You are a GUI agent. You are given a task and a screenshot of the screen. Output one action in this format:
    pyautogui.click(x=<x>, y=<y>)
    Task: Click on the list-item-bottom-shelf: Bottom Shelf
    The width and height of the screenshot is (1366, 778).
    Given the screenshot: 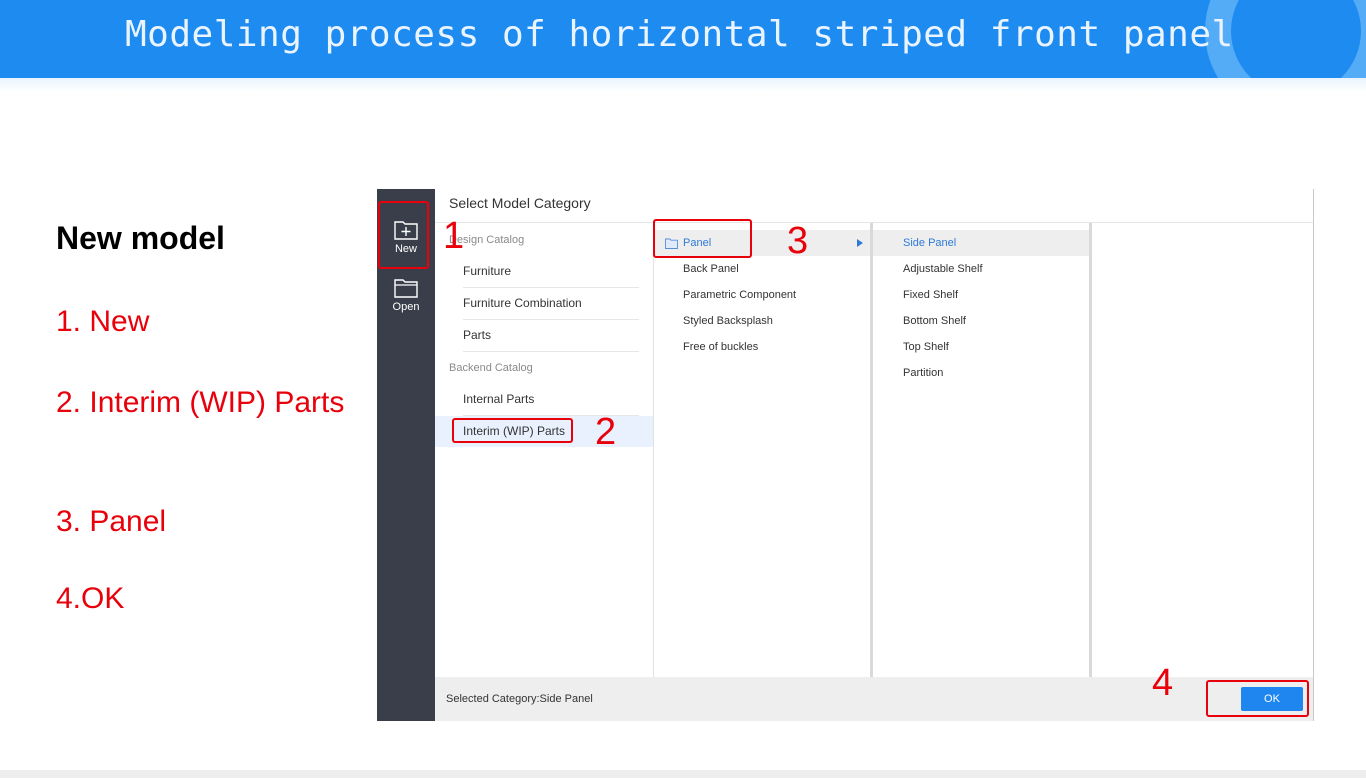 What is the action you would take?
    pyautogui.click(x=981, y=321)
    